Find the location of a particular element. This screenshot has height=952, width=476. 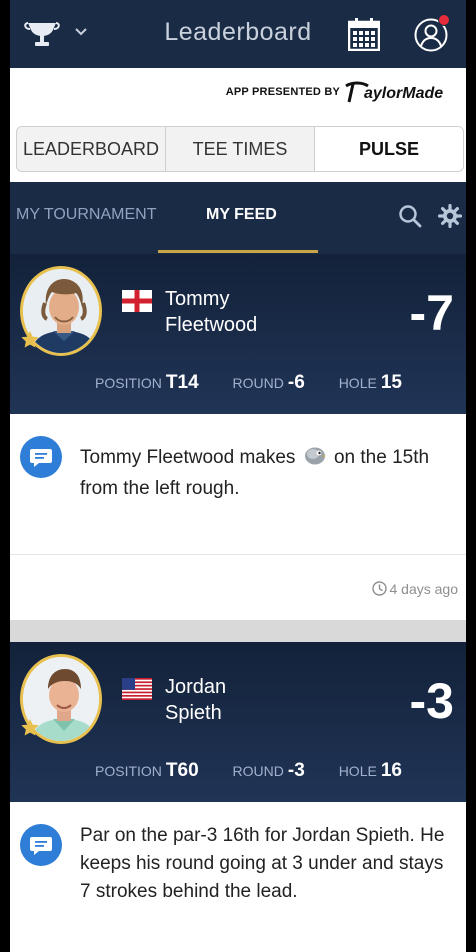

tab-my-tournament: MY TOURNAMENT is located at coordinates (86, 215).